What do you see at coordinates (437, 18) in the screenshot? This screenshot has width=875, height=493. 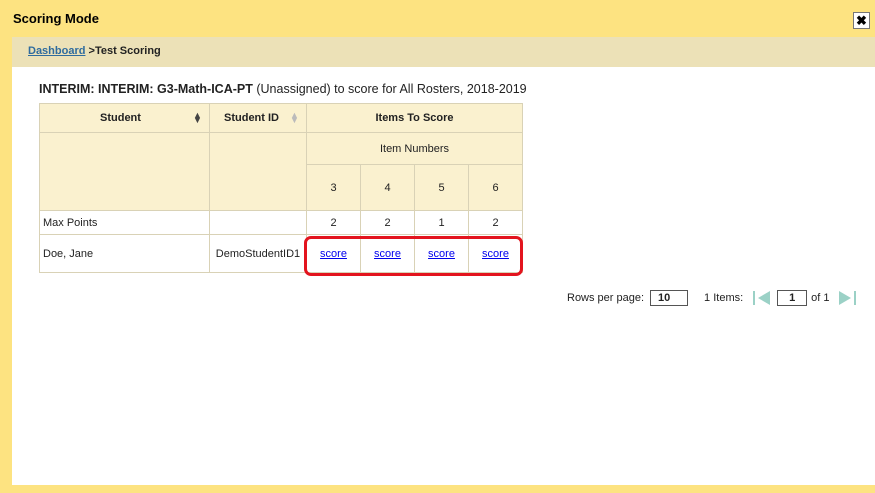 I see `modal-titlebar: Scoring Mode ✖` at bounding box center [437, 18].